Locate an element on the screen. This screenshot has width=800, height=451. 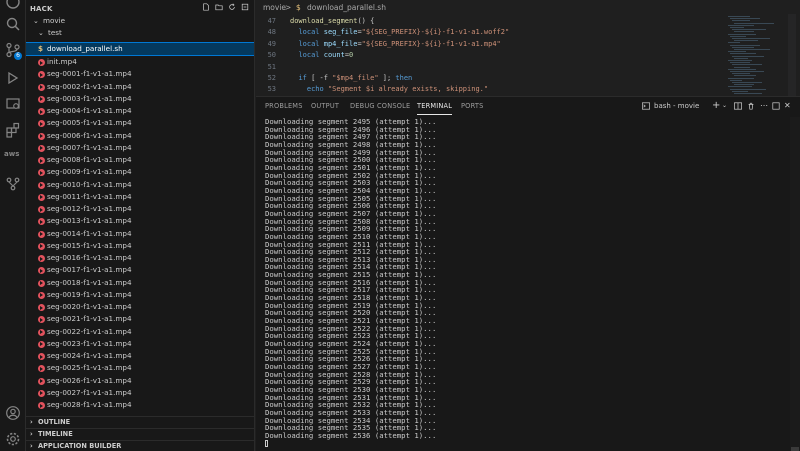
file-item: seg-0026-f1-v1-a1.mp4 is located at coordinates (140, 381).